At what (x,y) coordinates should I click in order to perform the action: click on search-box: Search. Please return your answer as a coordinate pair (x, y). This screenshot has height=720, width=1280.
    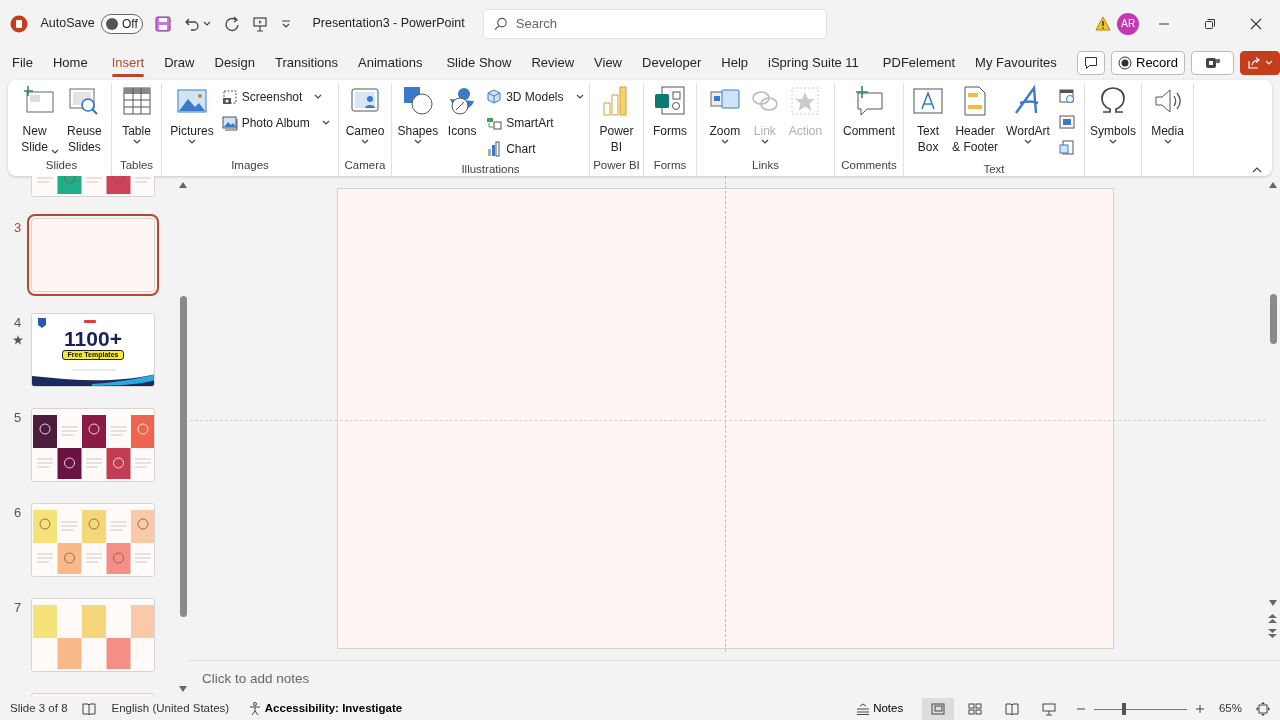
    Looking at the image, I should click on (655, 23).